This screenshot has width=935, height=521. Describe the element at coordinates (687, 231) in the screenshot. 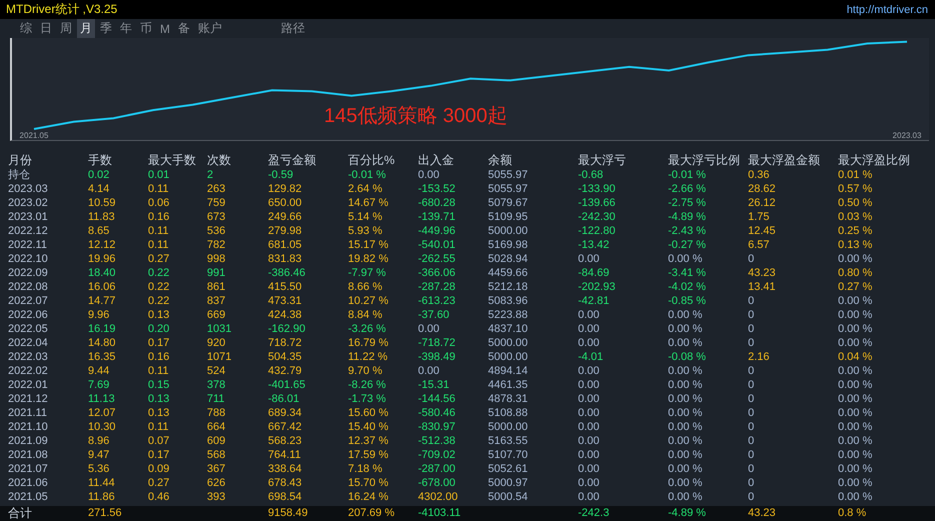

I see `table-cell-text: -2.43 %` at that location.